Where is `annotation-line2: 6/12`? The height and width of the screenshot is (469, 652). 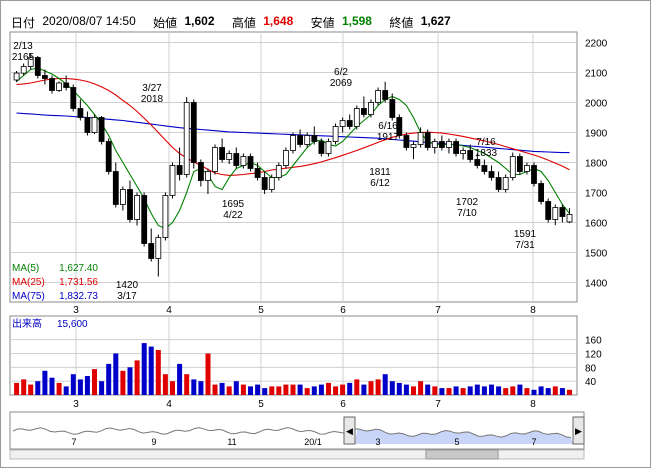 annotation-line2: 6/12 is located at coordinates (380, 183).